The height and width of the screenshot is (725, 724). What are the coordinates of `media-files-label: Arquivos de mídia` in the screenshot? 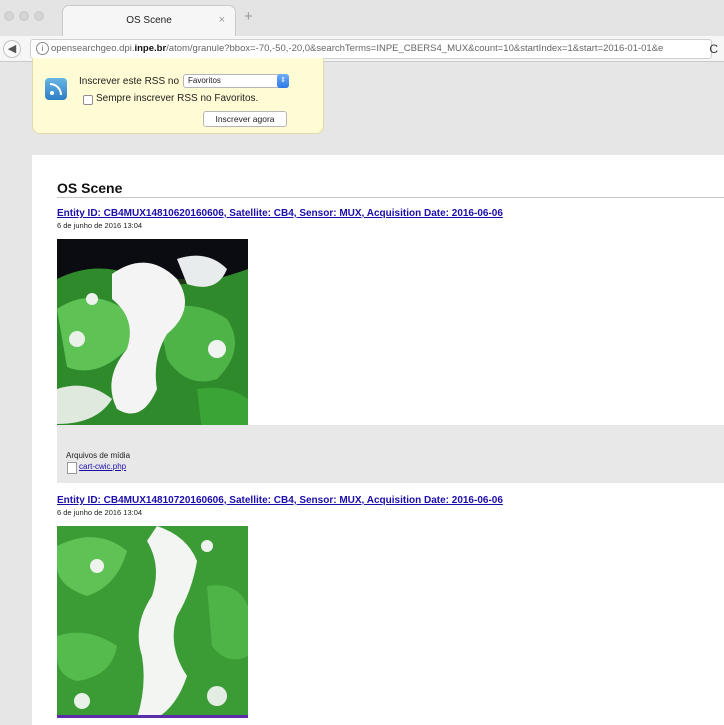 It's located at (98, 455).